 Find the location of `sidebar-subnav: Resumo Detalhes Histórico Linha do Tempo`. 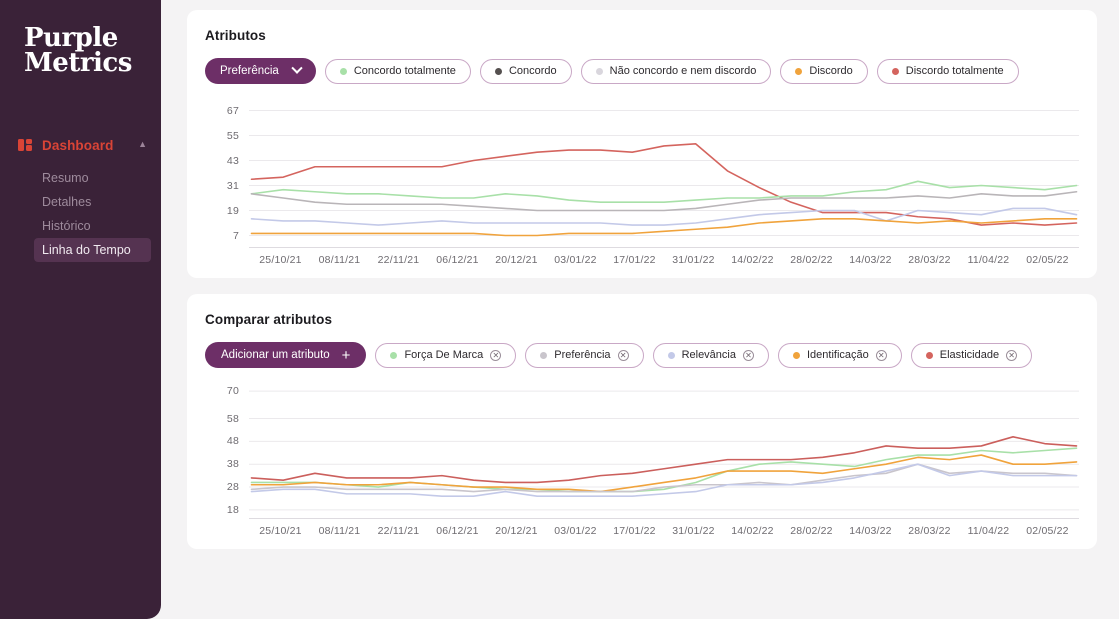

sidebar-subnav: Resumo Detalhes Histórico Linha do Tempo is located at coordinates (80, 214).